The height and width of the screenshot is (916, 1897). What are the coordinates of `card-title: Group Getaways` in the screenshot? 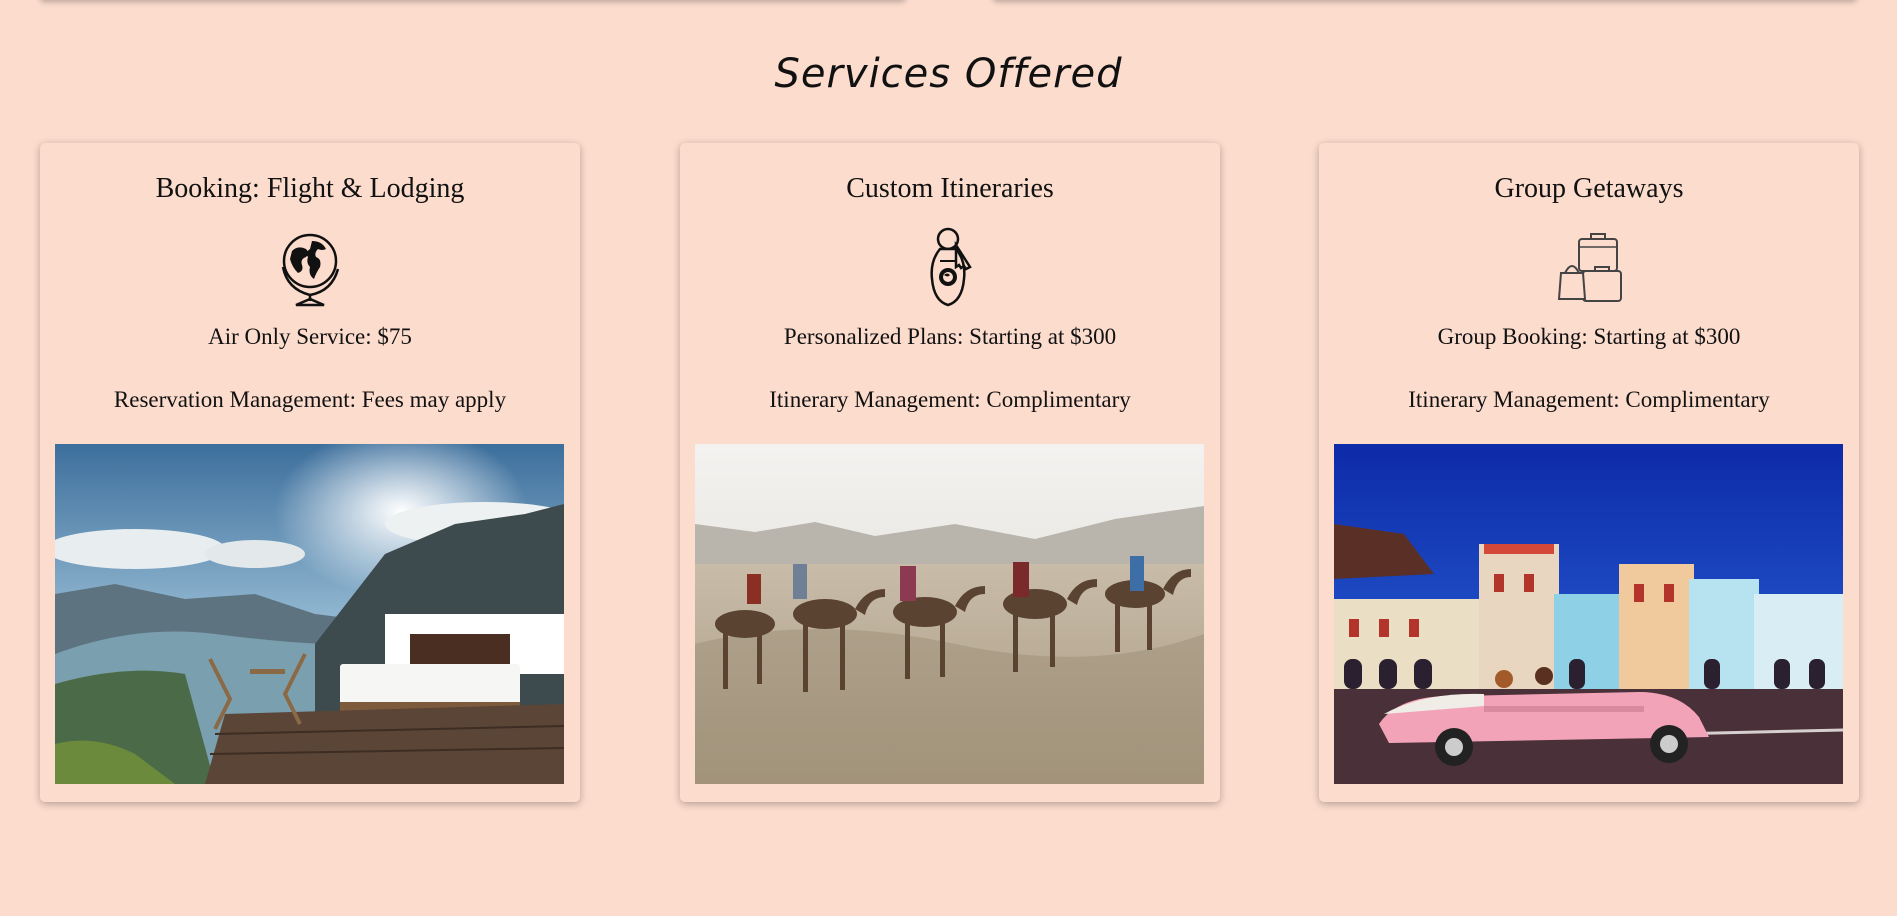 It's located at (1589, 188).